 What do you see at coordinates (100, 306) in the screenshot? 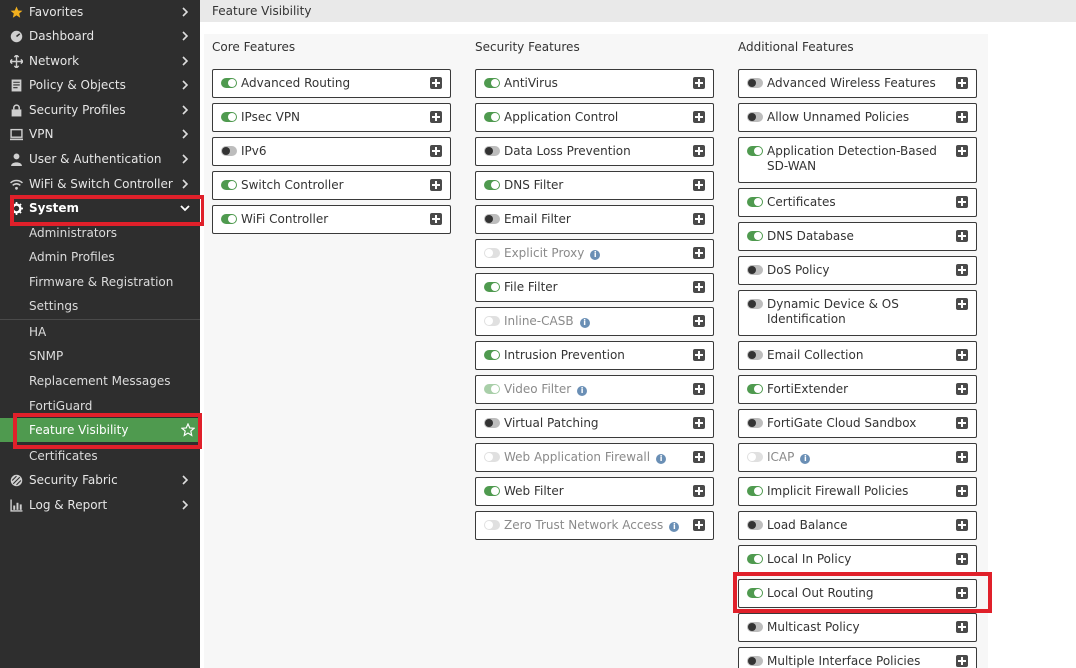
I see `sub-settings: Settings` at bounding box center [100, 306].